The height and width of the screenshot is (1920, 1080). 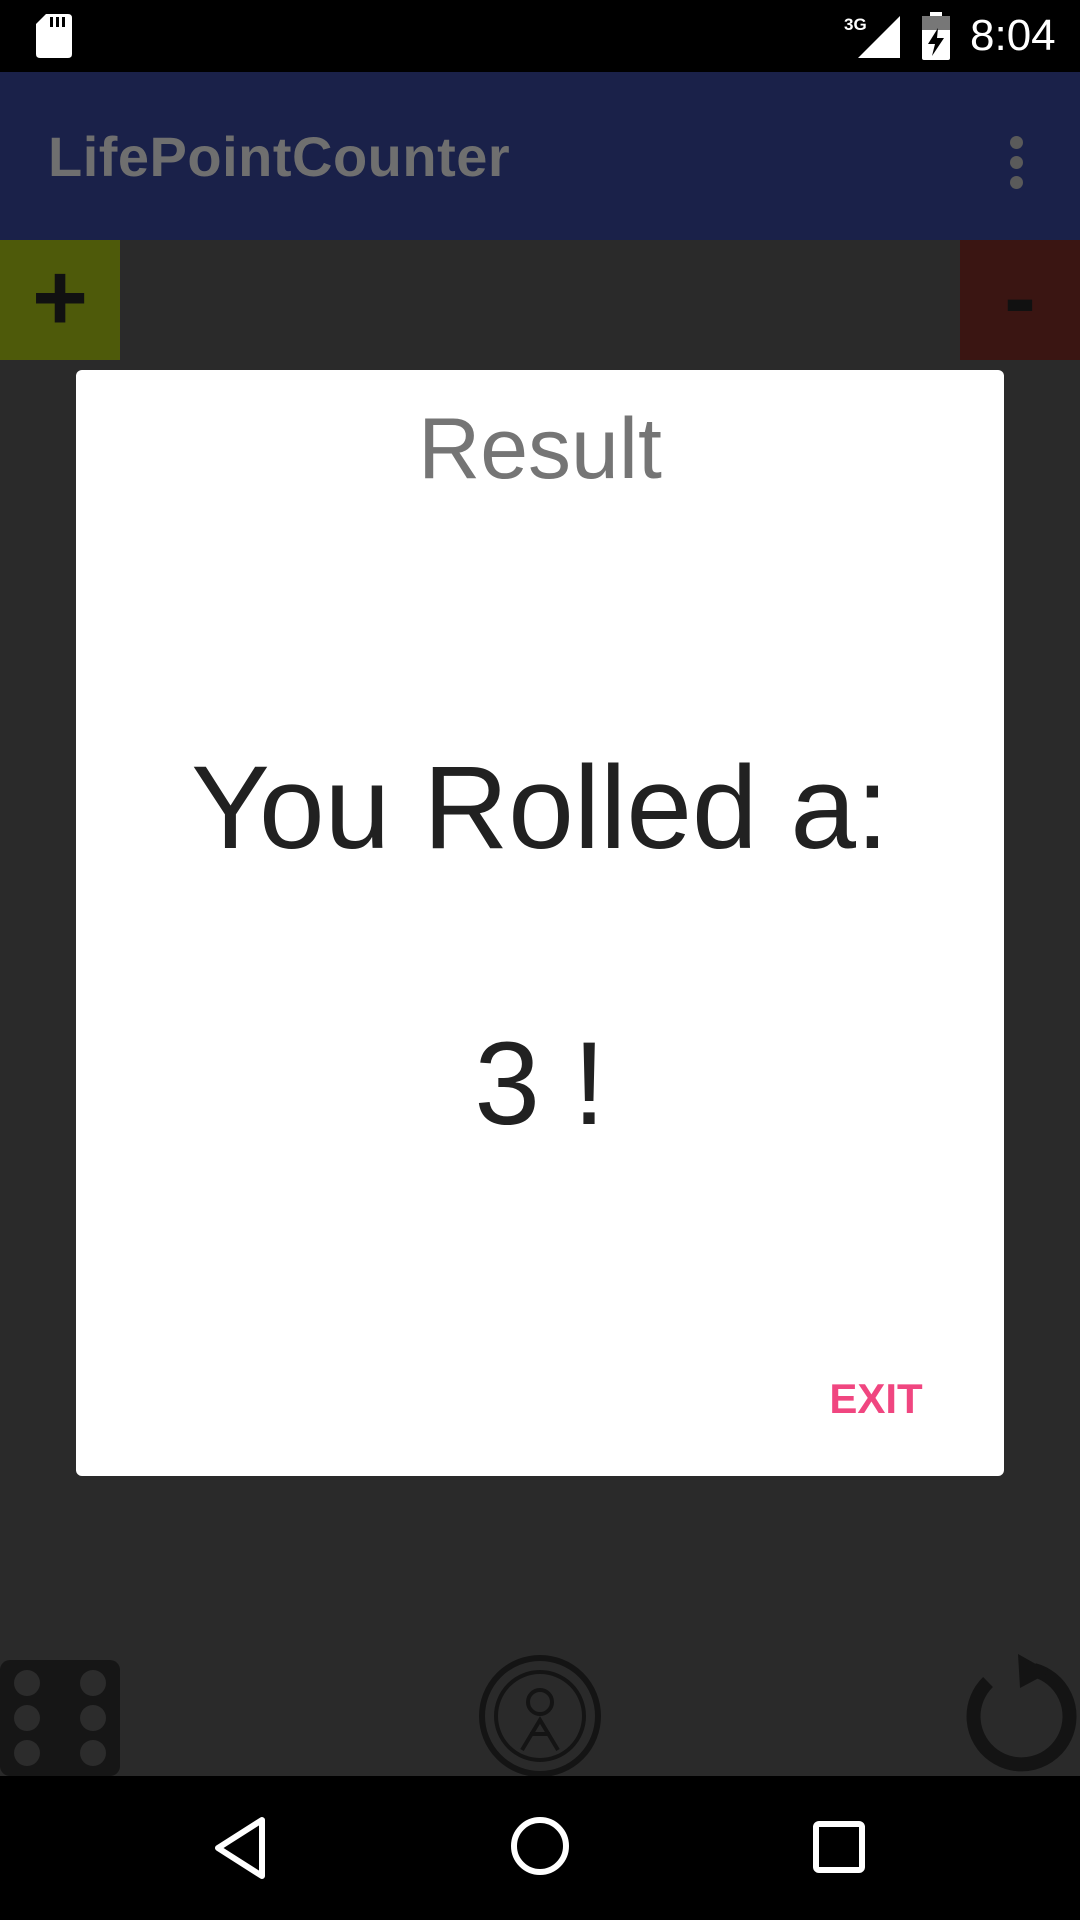 I want to click on back-icon, so click(x=240, y=1848).